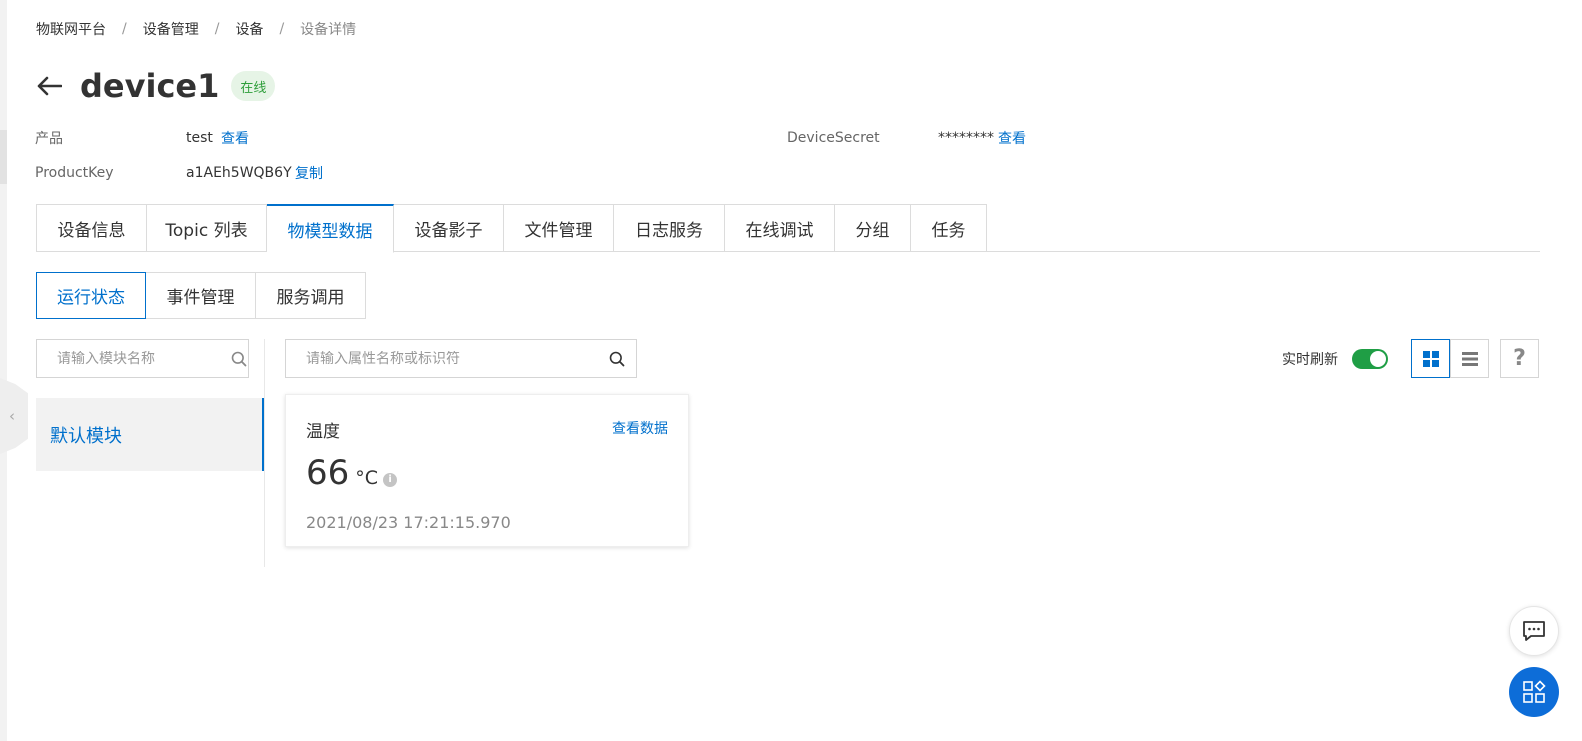  I want to click on tab-group: 分组, so click(873, 228).